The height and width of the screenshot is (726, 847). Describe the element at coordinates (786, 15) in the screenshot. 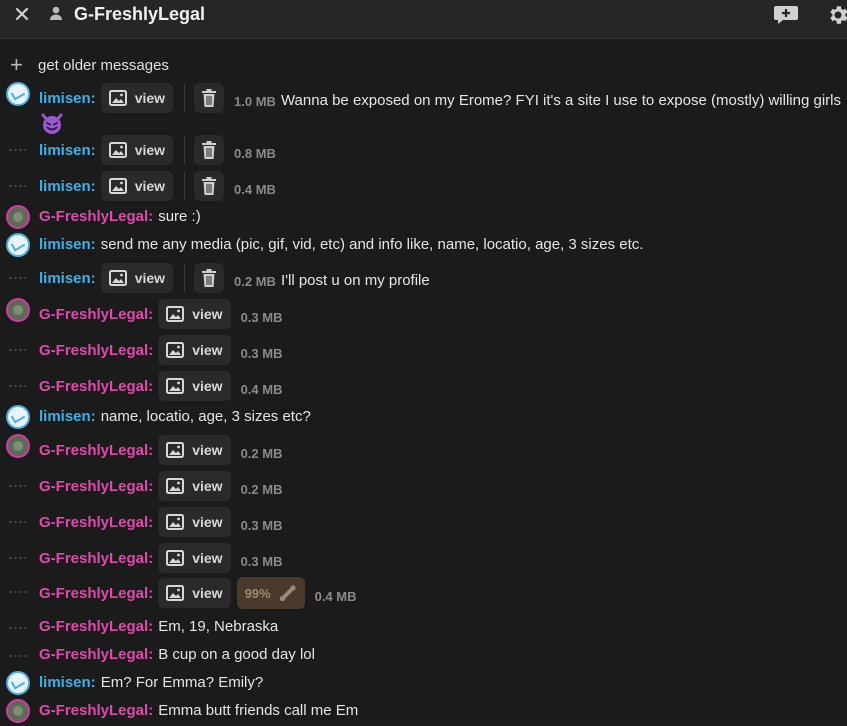

I see `chat-add-icon` at that location.